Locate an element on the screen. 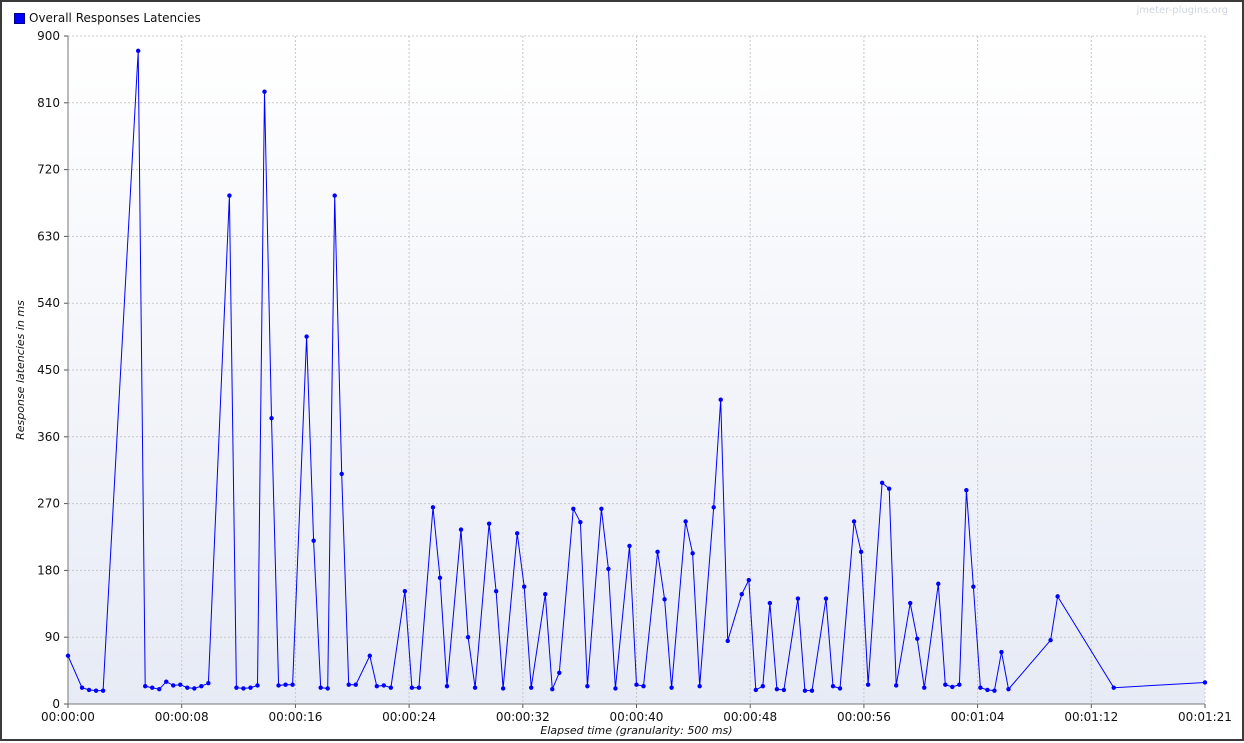 Image resolution: width=1244 pixels, height=743 pixels. y-tick-label: 270 is located at coordinates (48, 504).